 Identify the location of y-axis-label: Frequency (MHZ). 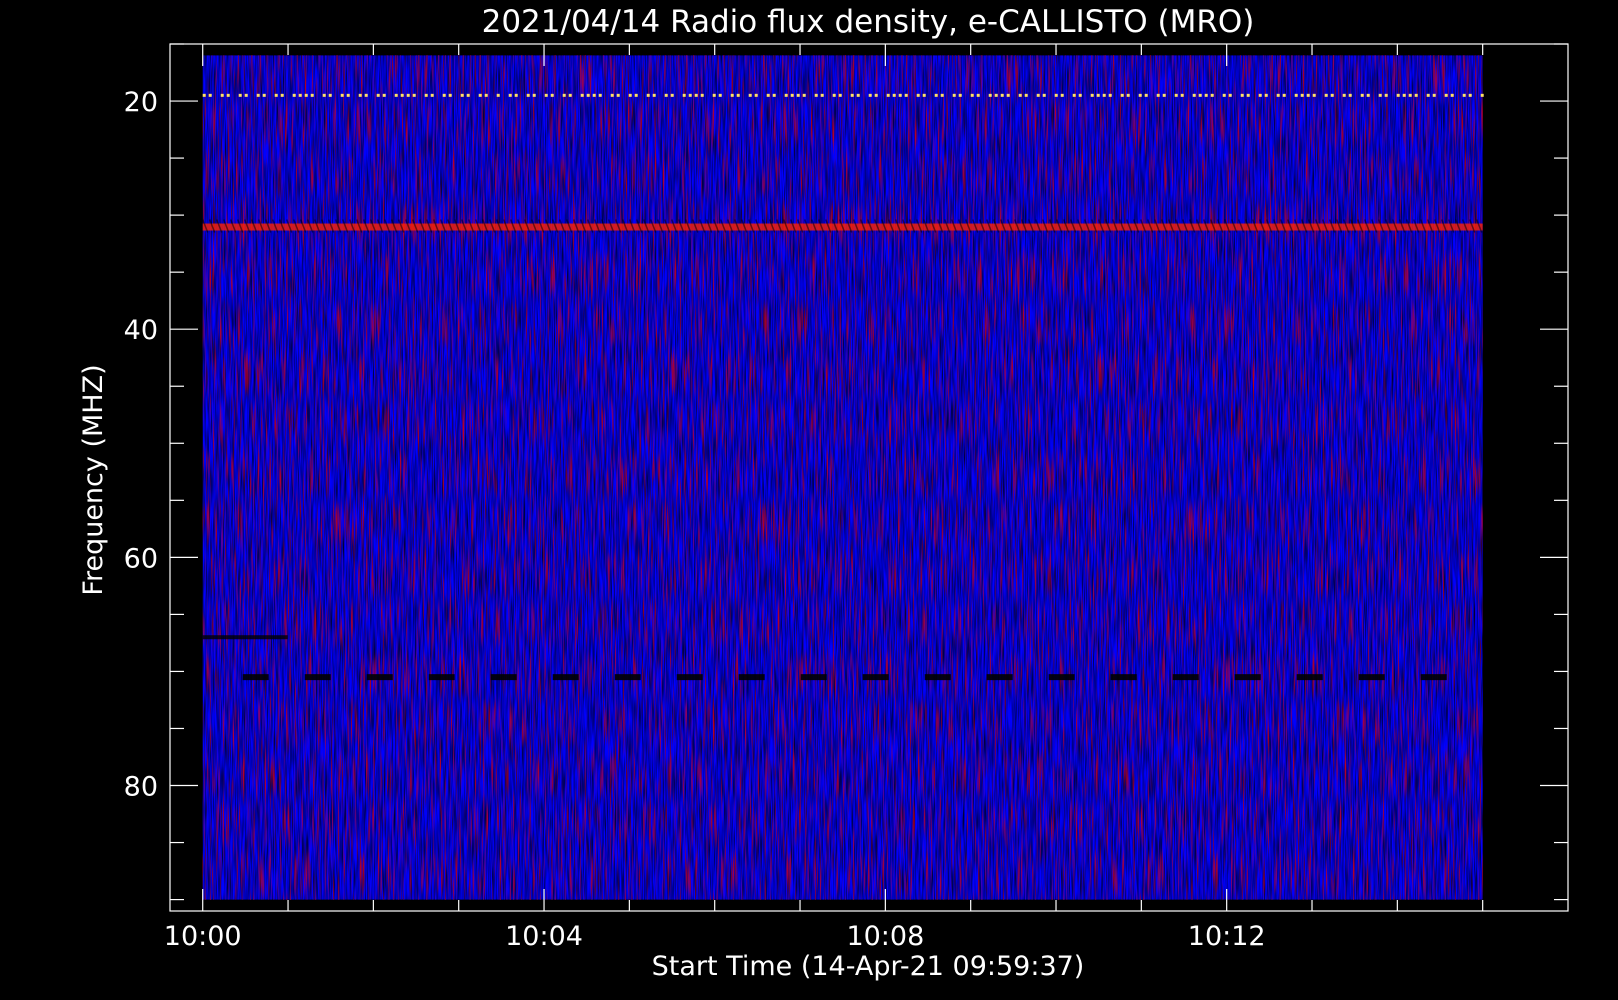
(93, 479).